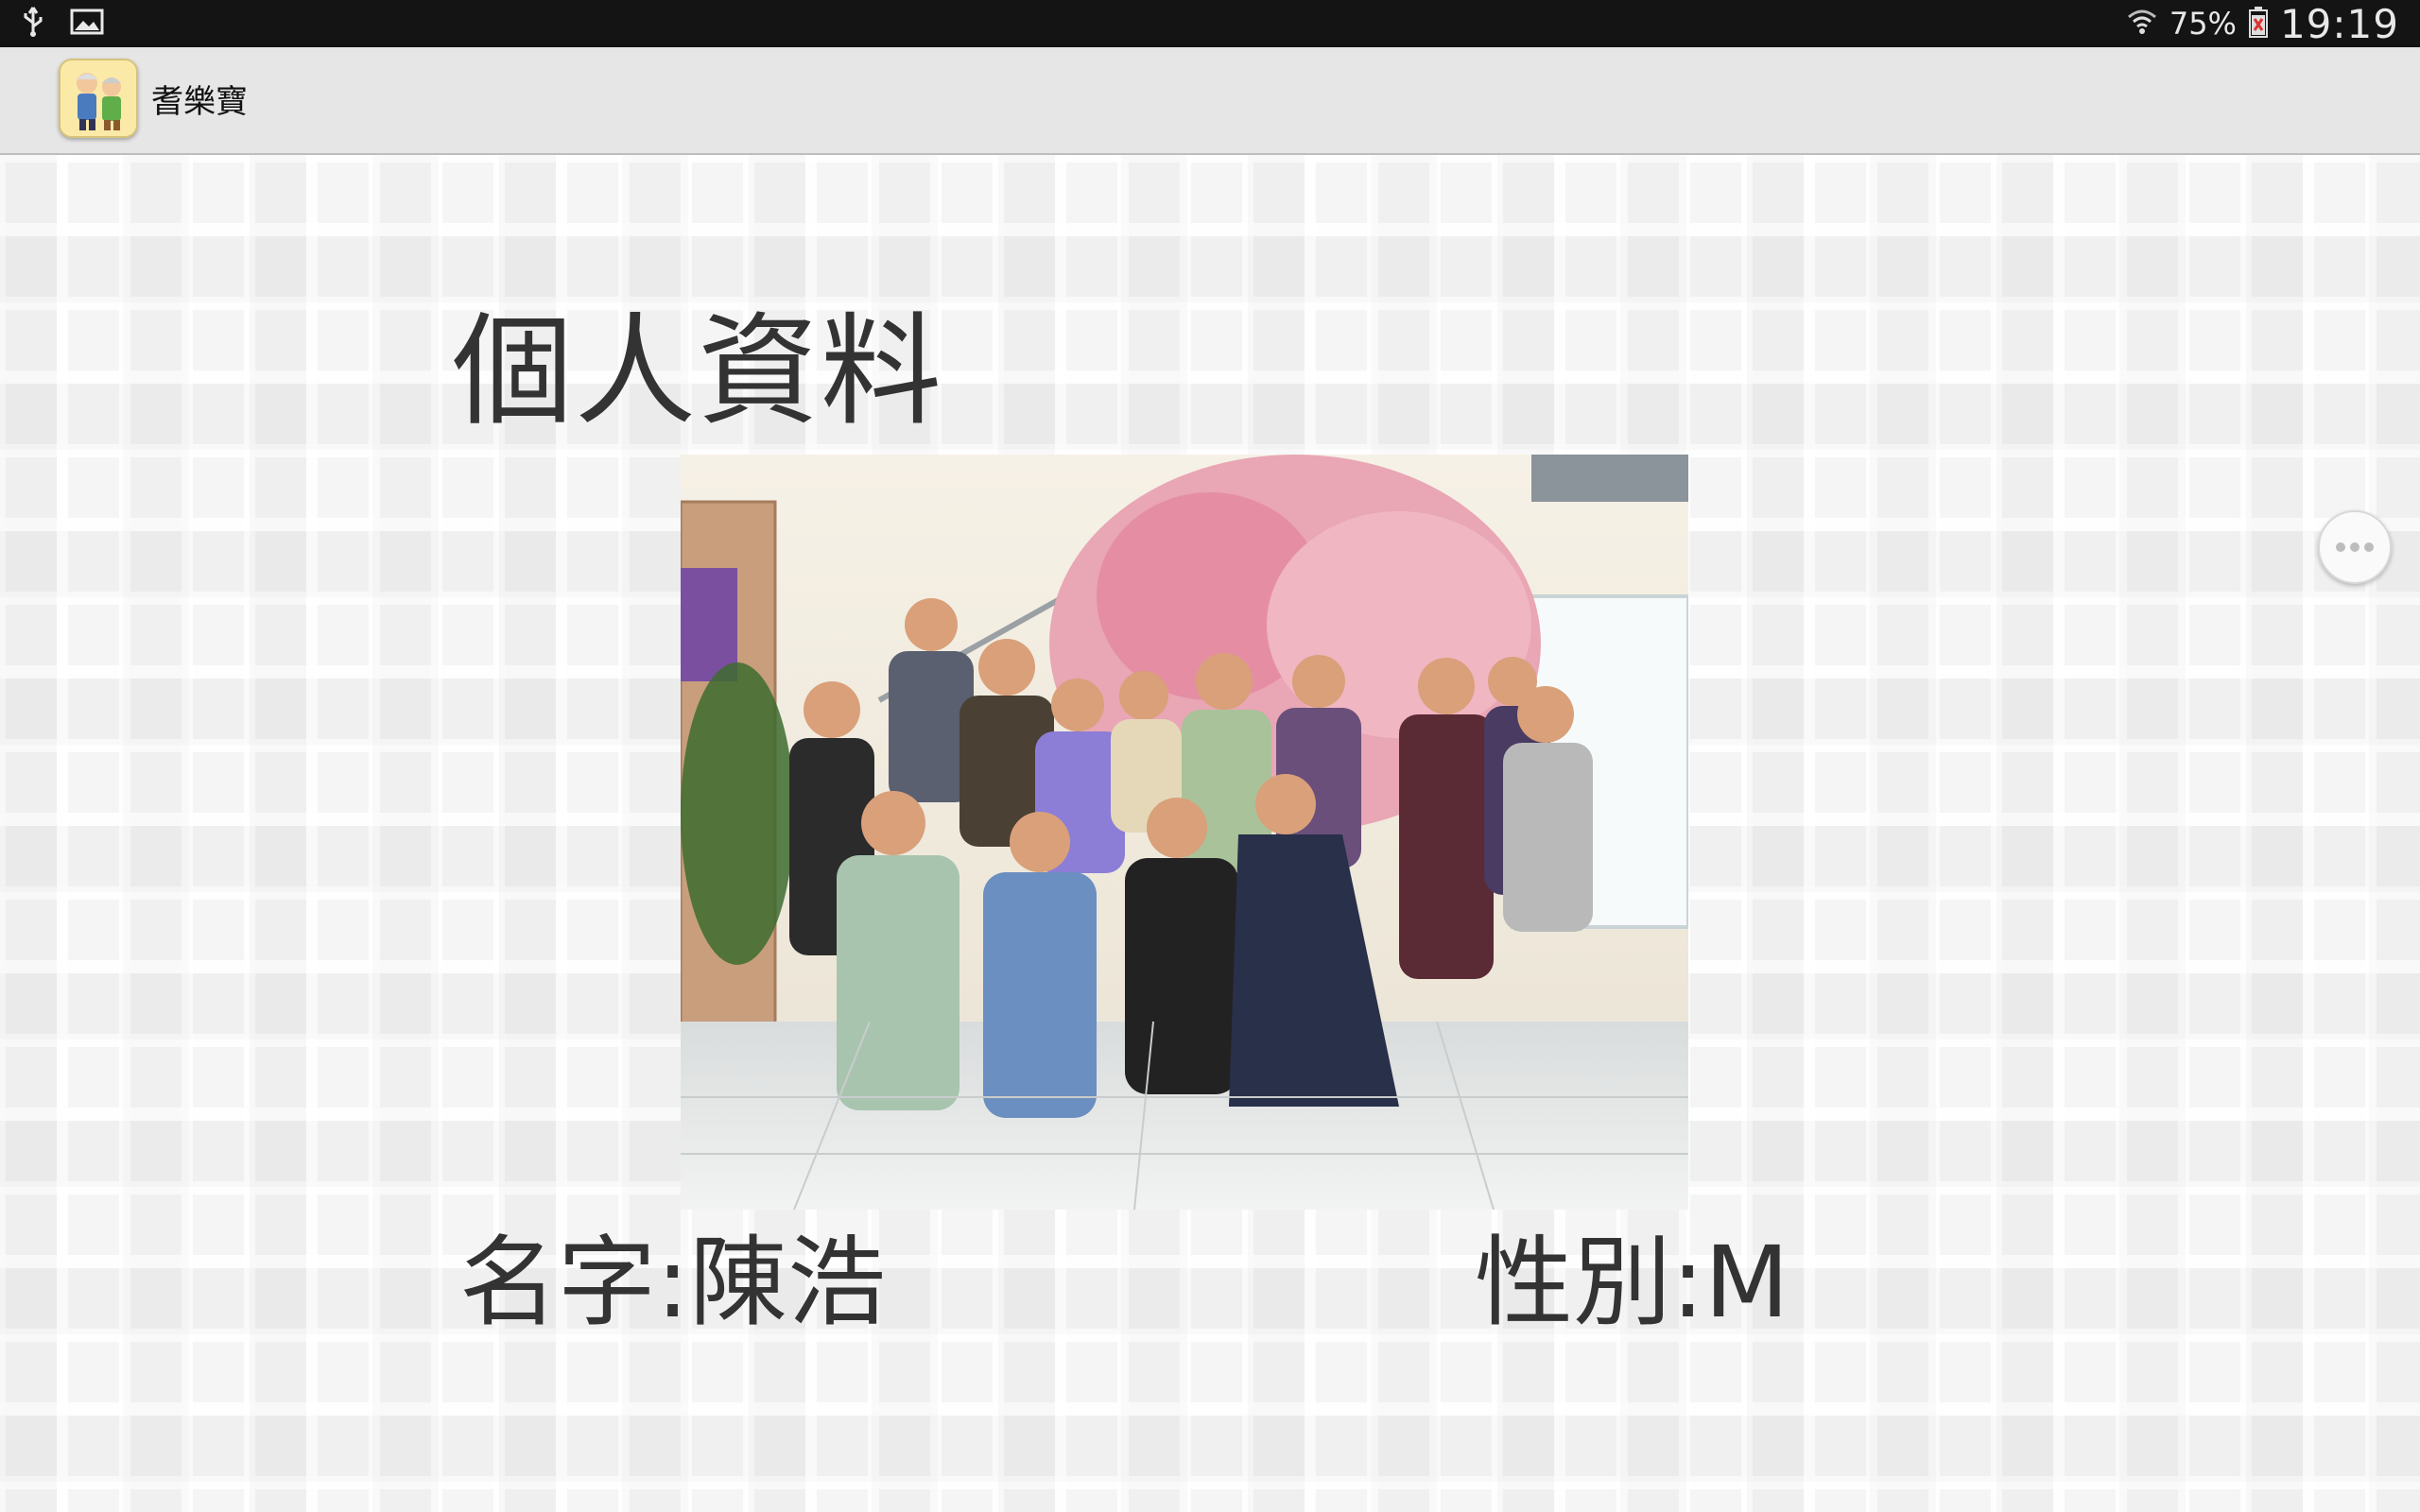 This screenshot has width=2420, height=1512. What do you see at coordinates (33, 24) in the screenshot?
I see `usb-icon` at bounding box center [33, 24].